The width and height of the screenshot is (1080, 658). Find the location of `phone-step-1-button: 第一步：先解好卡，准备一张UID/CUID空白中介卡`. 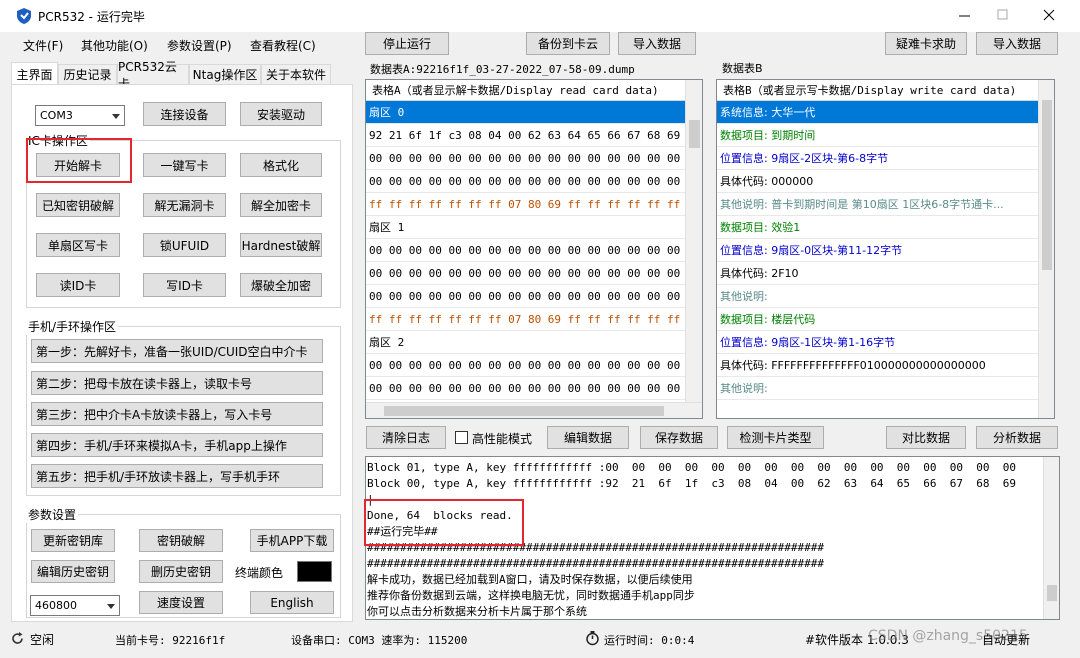

phone-step-1-button: 第一步：先解好卡，准备一张UID/CUID空白中介卡 is located at coordinates (177, 351).